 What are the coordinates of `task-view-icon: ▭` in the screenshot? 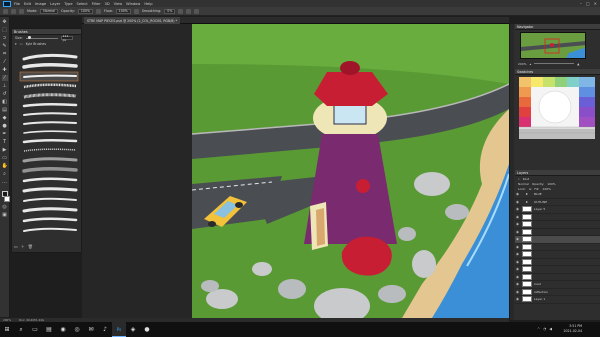 It's located at (35, 329).